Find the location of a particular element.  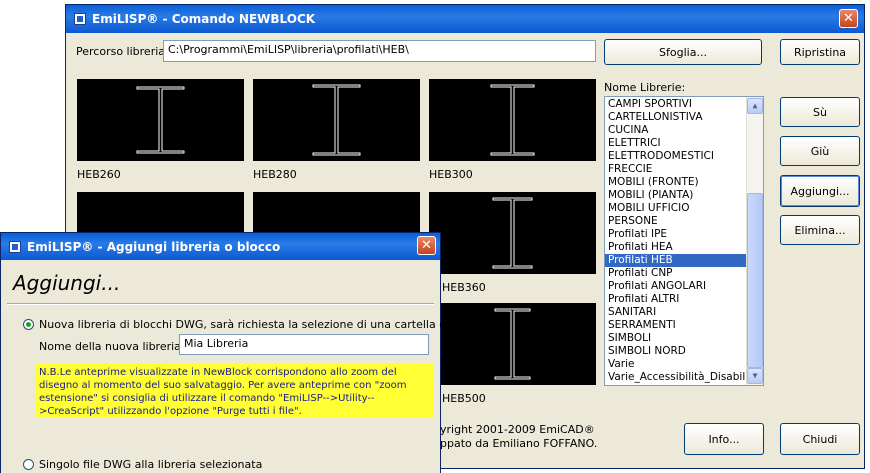

block-preview-heb300 is located at coordinates (512, 120).